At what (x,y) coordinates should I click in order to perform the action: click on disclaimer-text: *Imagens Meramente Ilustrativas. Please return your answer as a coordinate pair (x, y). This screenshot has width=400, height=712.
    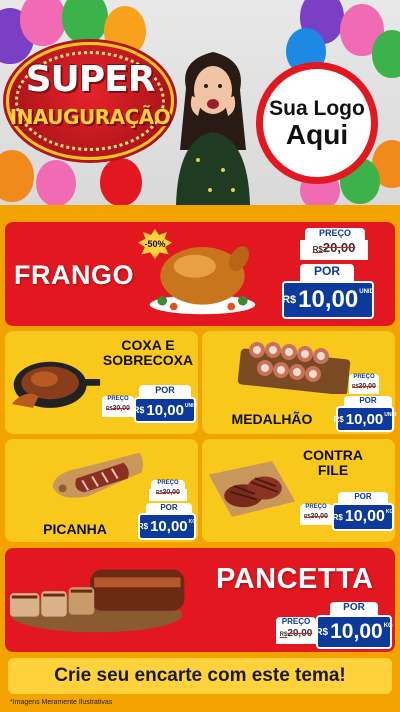
    Looking at the image, I should click on (61, 702).